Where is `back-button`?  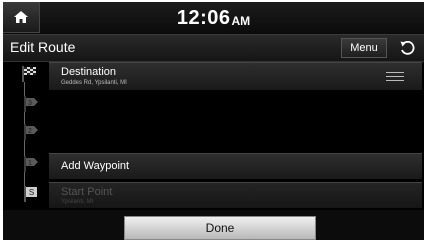 back-button is located at coordinates (407, 48).